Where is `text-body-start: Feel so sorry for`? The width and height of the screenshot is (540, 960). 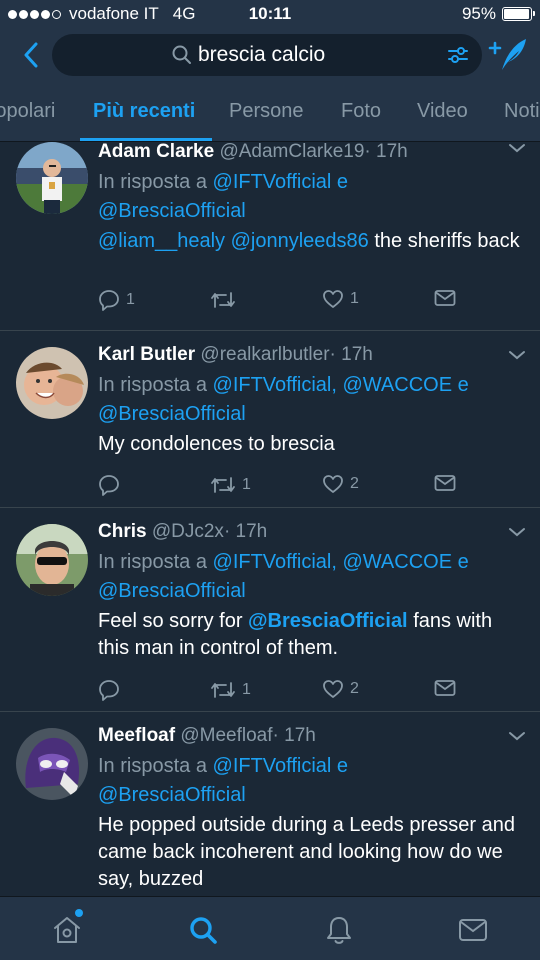 text-body-start: Feel so sorry for is located at coordinates (170, 621).